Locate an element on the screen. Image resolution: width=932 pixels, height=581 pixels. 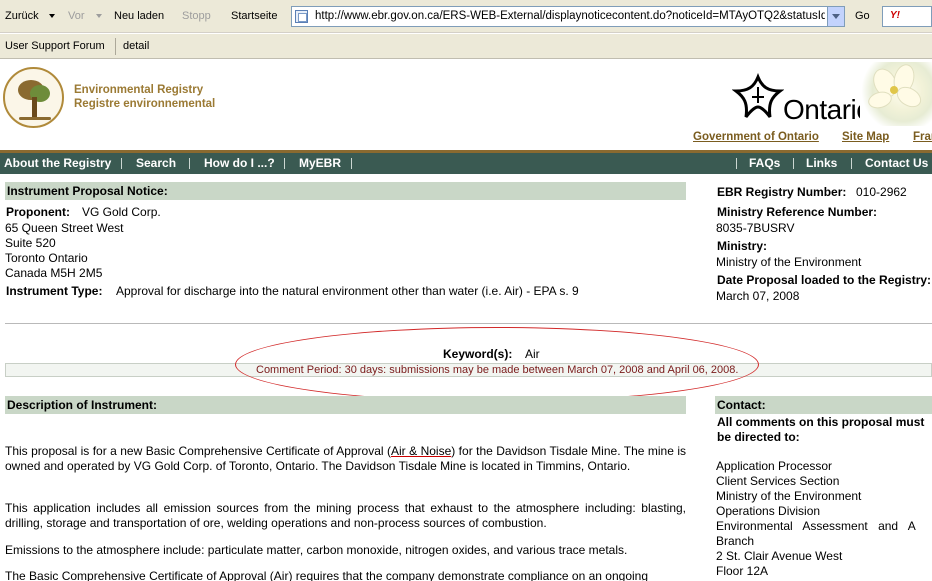
nav-how-do-i: How do I ...? is located at coordinates (239, 163).